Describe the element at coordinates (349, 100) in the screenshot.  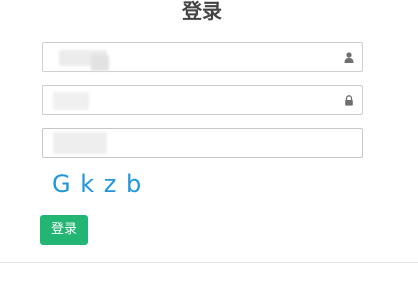
I see `lock-icon` at that location.